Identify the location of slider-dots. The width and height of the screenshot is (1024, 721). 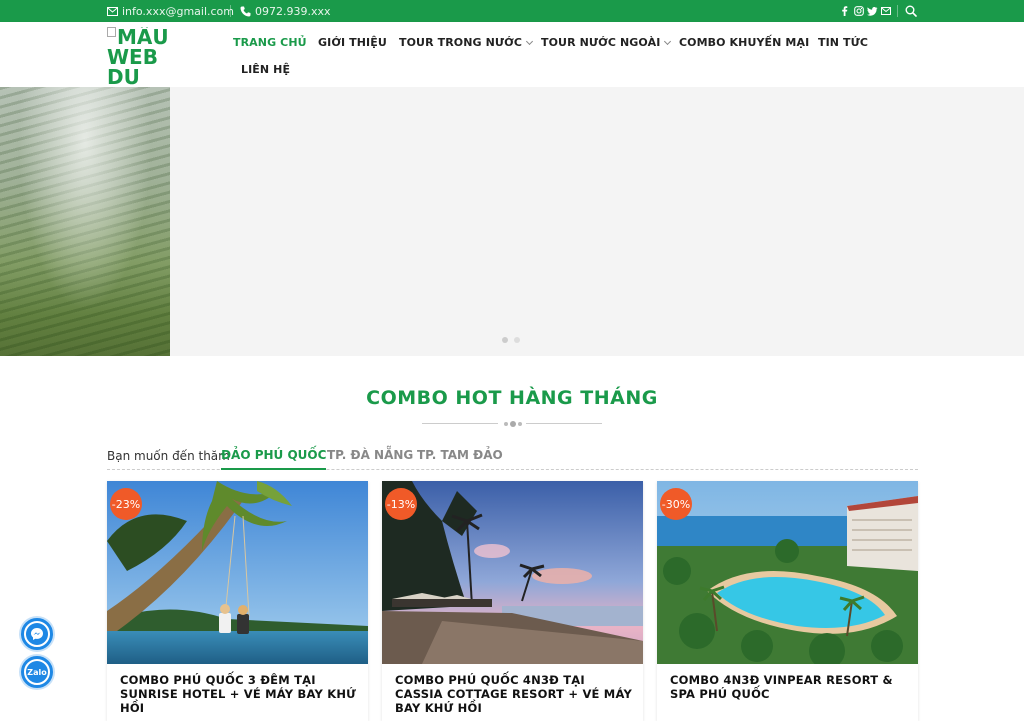
(511, 340).